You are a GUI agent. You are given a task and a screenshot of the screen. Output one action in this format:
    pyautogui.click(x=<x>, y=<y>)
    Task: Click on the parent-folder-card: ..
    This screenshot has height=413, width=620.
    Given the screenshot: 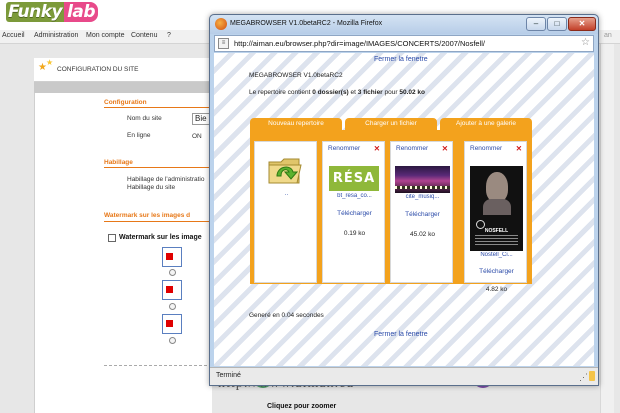 What is the action you would take?
    pyautogui.click(x=285, y=212)
    